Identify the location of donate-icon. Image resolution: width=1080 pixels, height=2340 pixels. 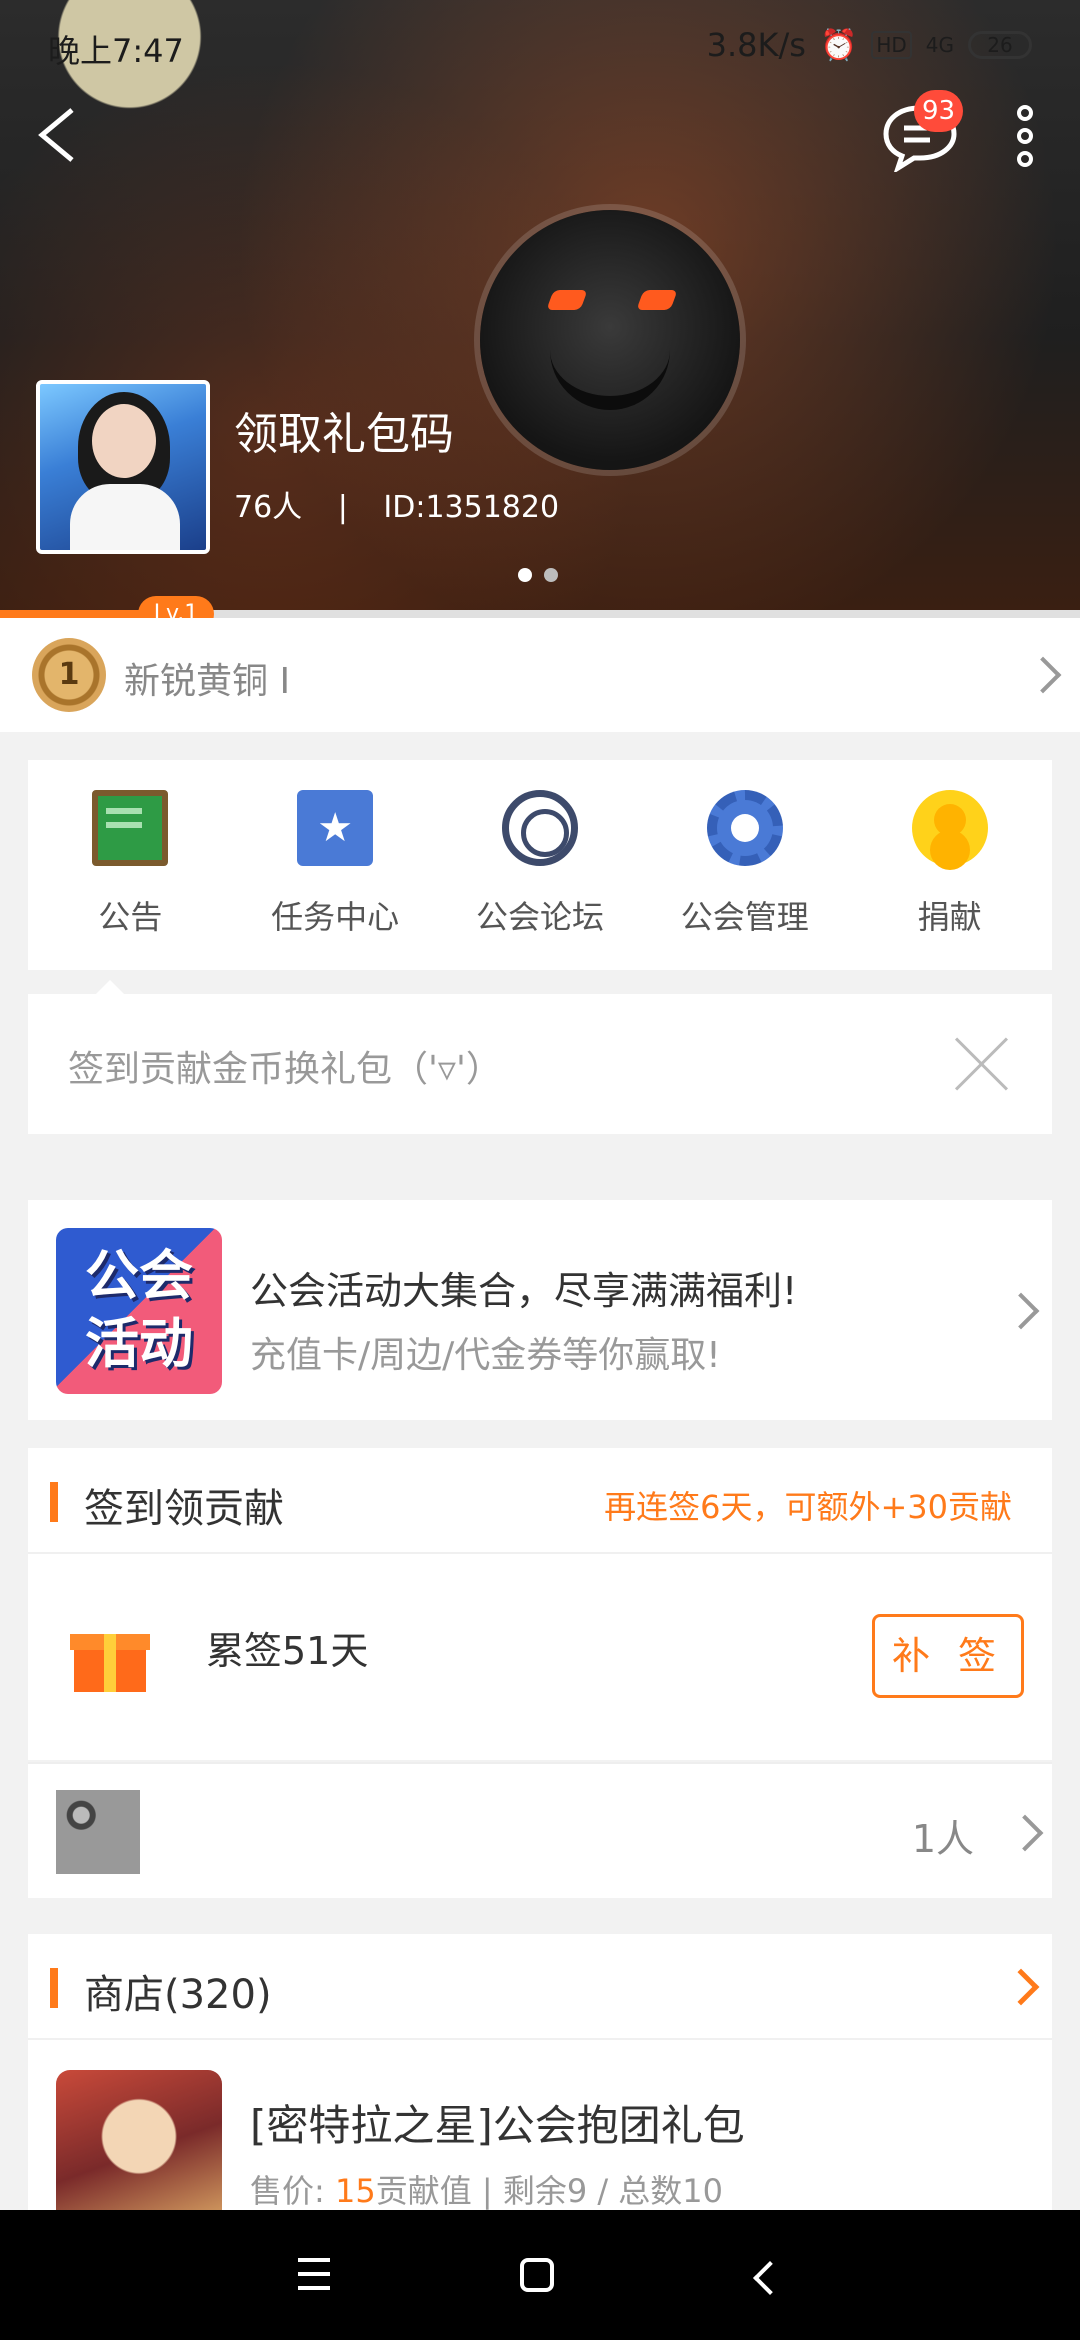
(949, 828).